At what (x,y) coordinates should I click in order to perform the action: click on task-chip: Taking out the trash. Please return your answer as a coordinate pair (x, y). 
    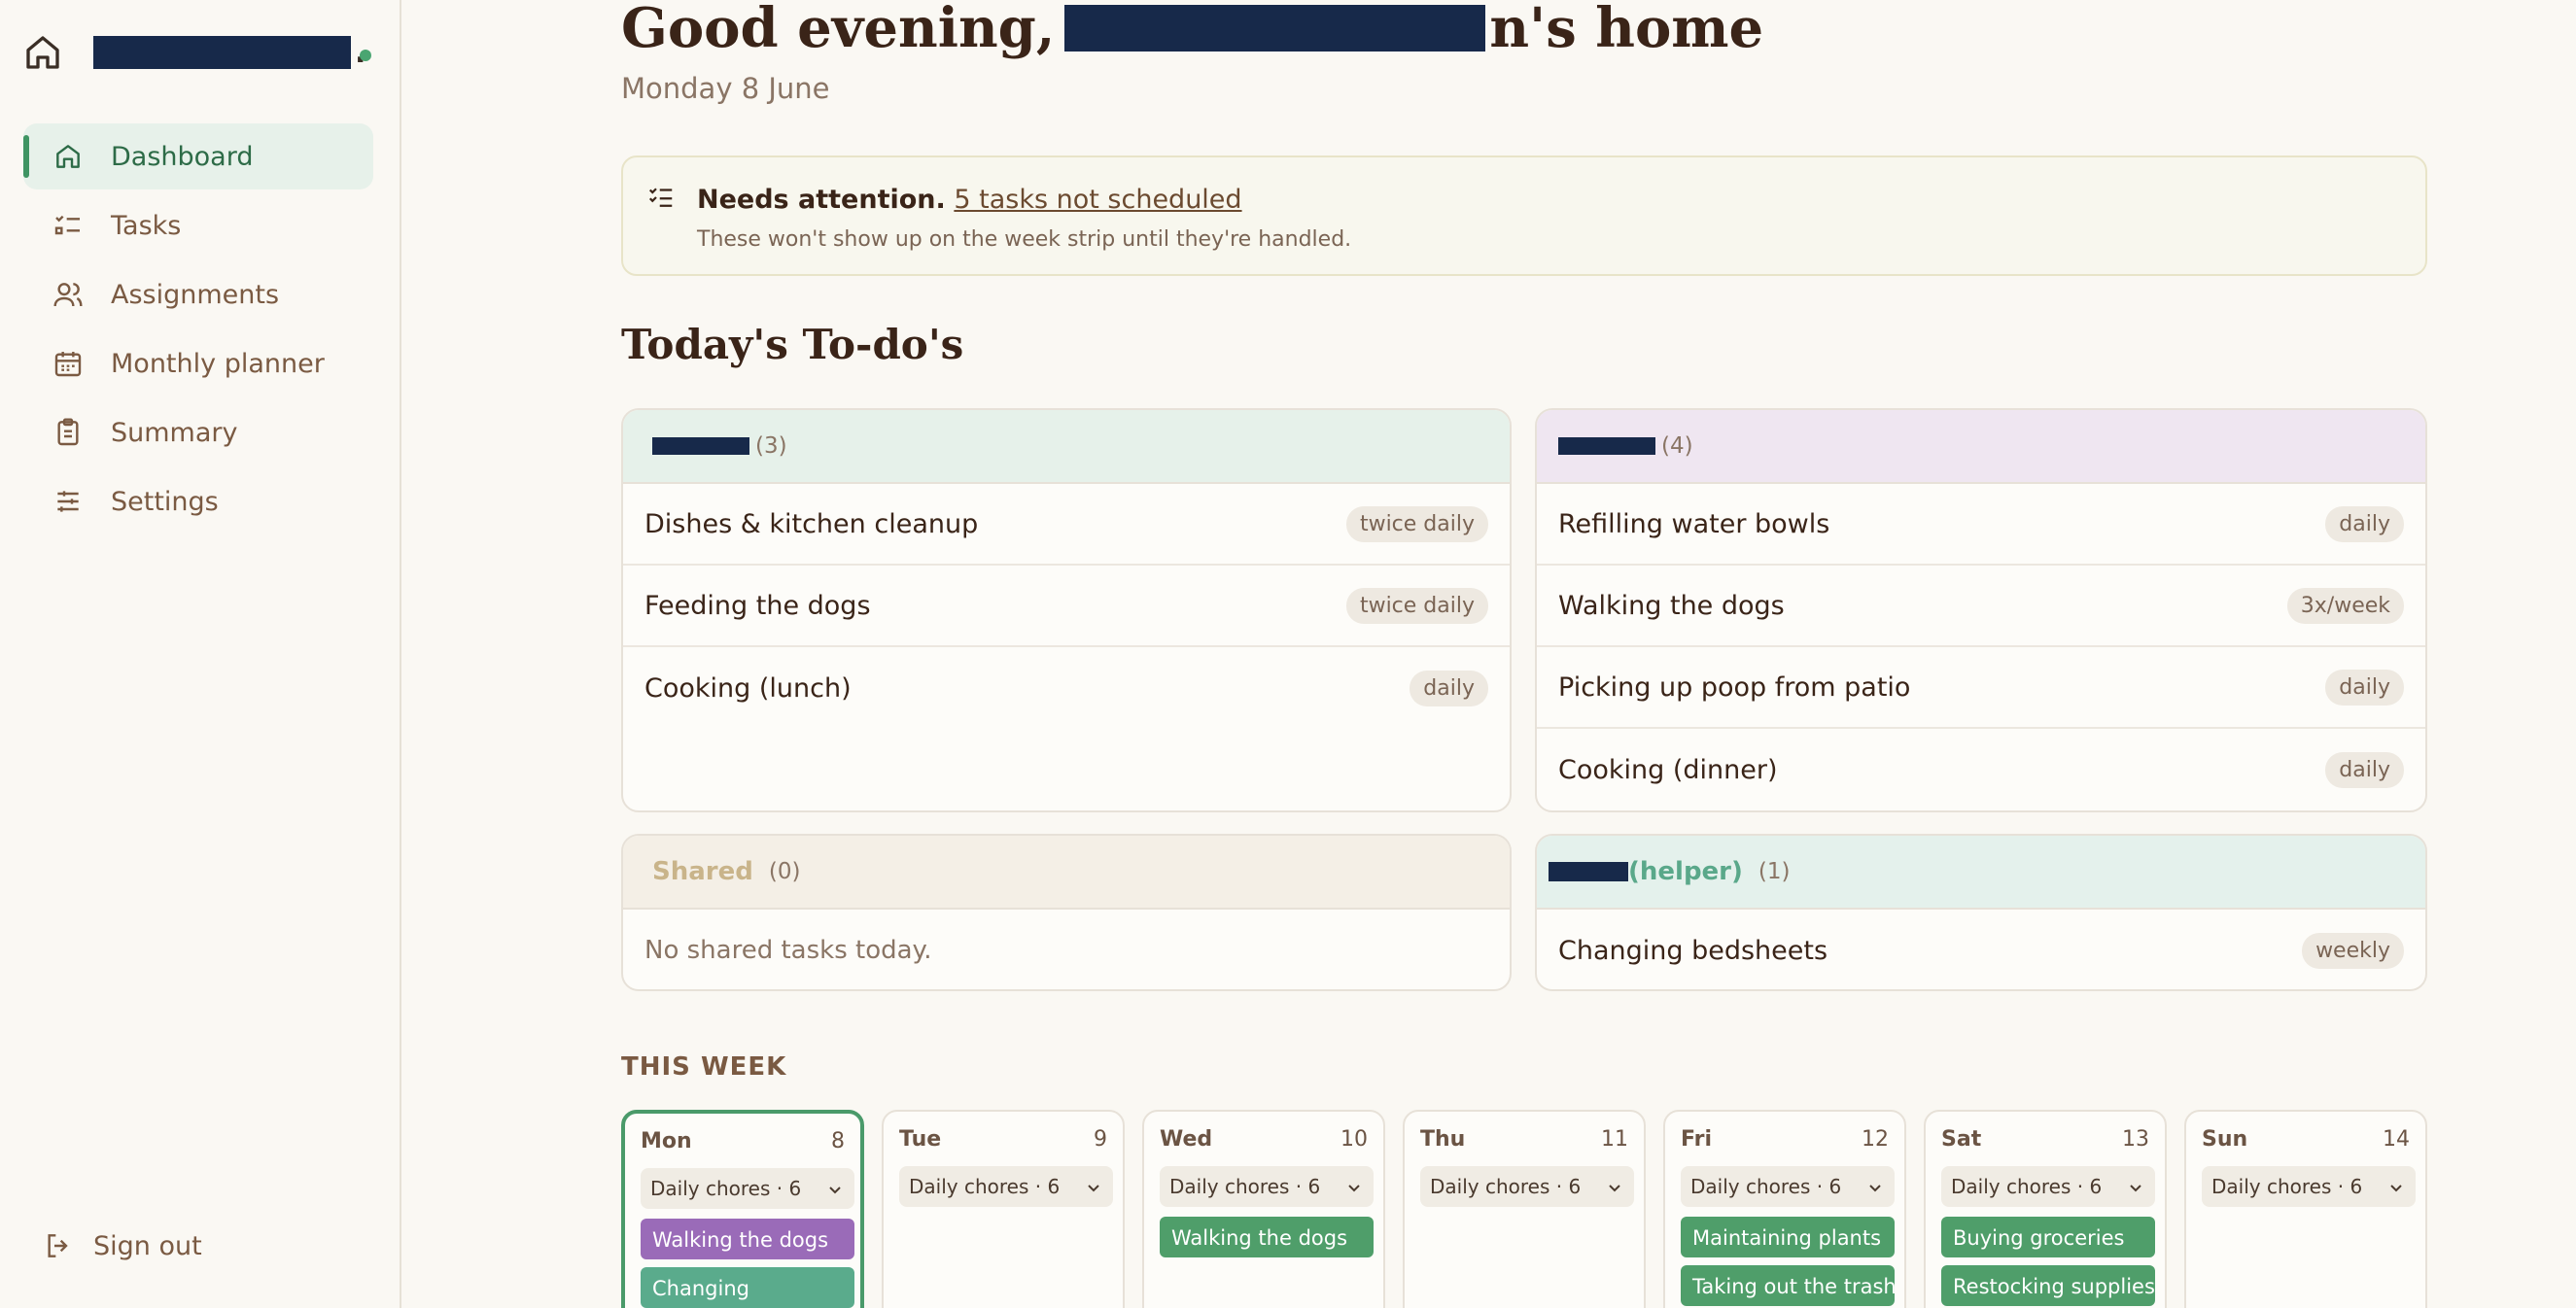
    Looking at the image, I should click on (1788, 1285).